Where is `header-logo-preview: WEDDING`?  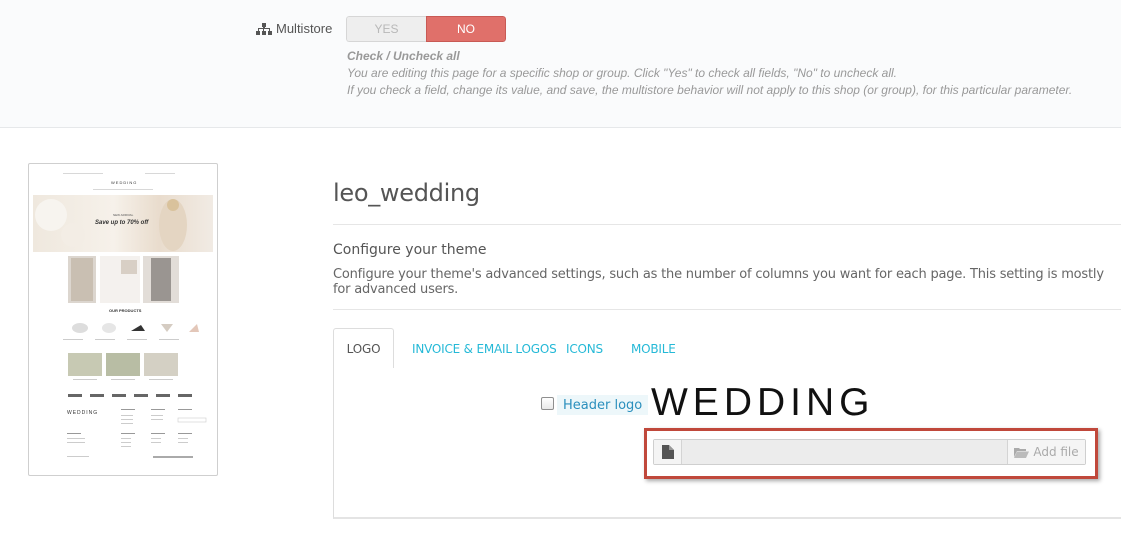 header-logo-preview: WEDDING is located at coordinates (763, 402).